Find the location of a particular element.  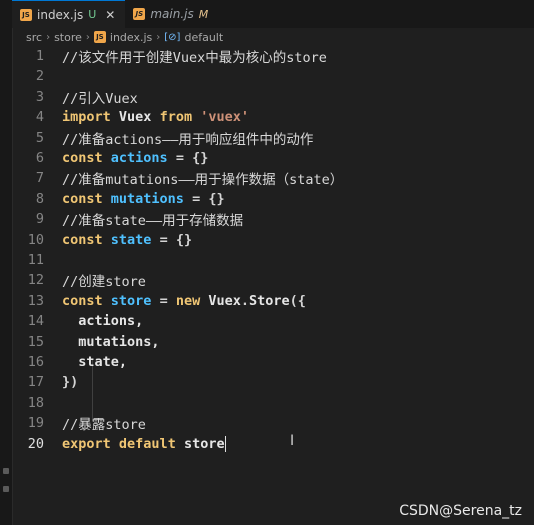

line-number: 3 is located at coordinates (39, 96).